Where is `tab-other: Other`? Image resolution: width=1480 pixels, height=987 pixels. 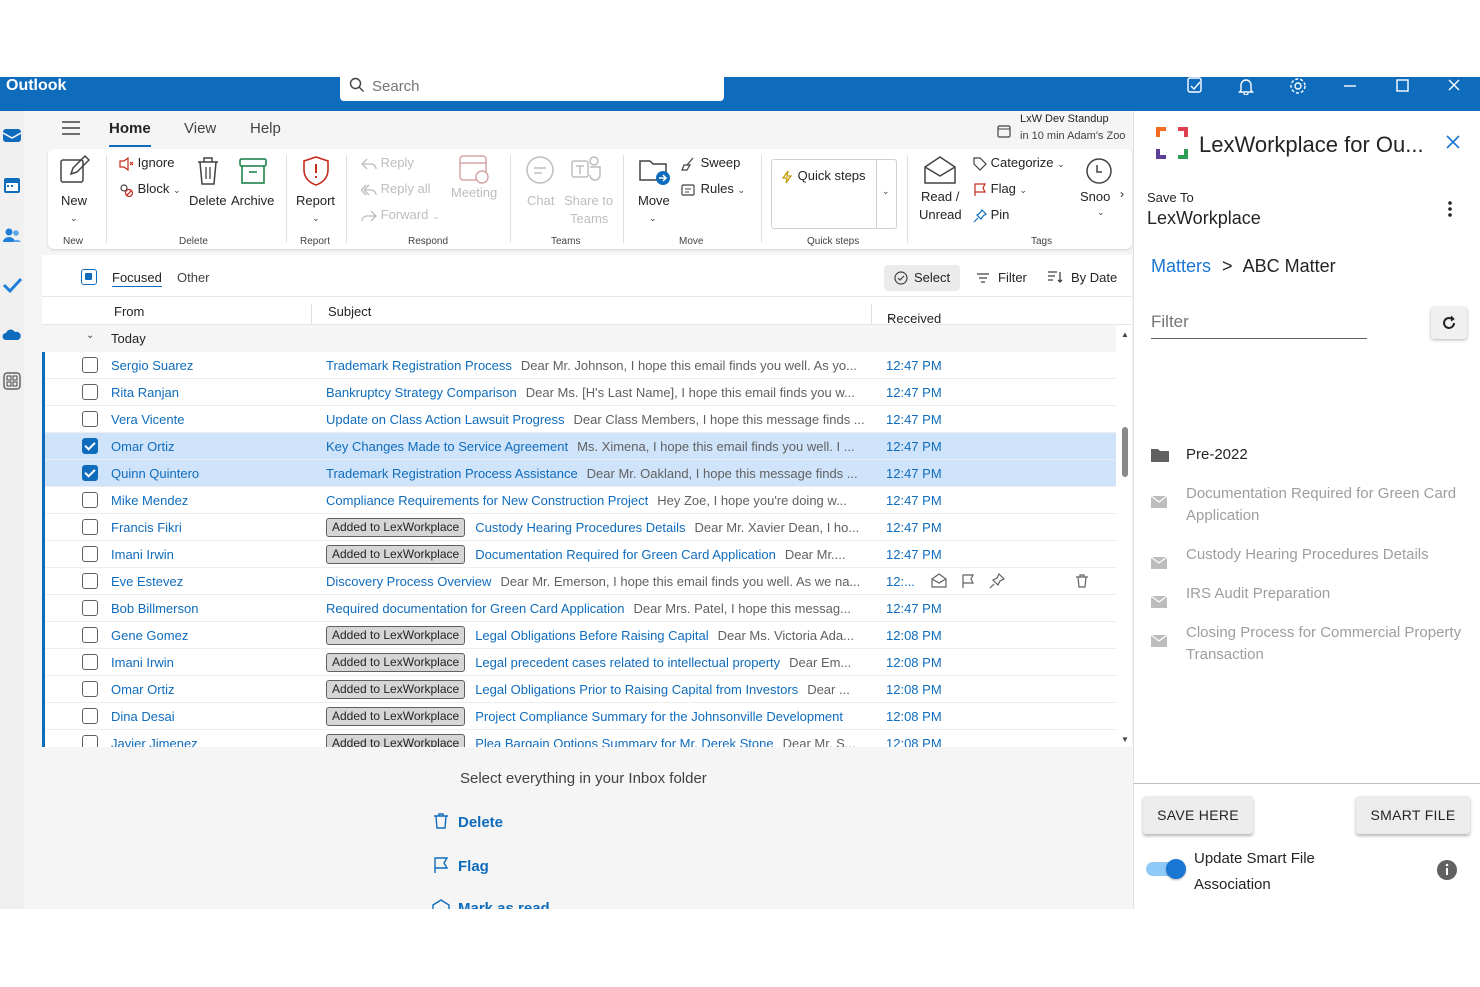
tab-other: Other is located at coordinates (193, 277).